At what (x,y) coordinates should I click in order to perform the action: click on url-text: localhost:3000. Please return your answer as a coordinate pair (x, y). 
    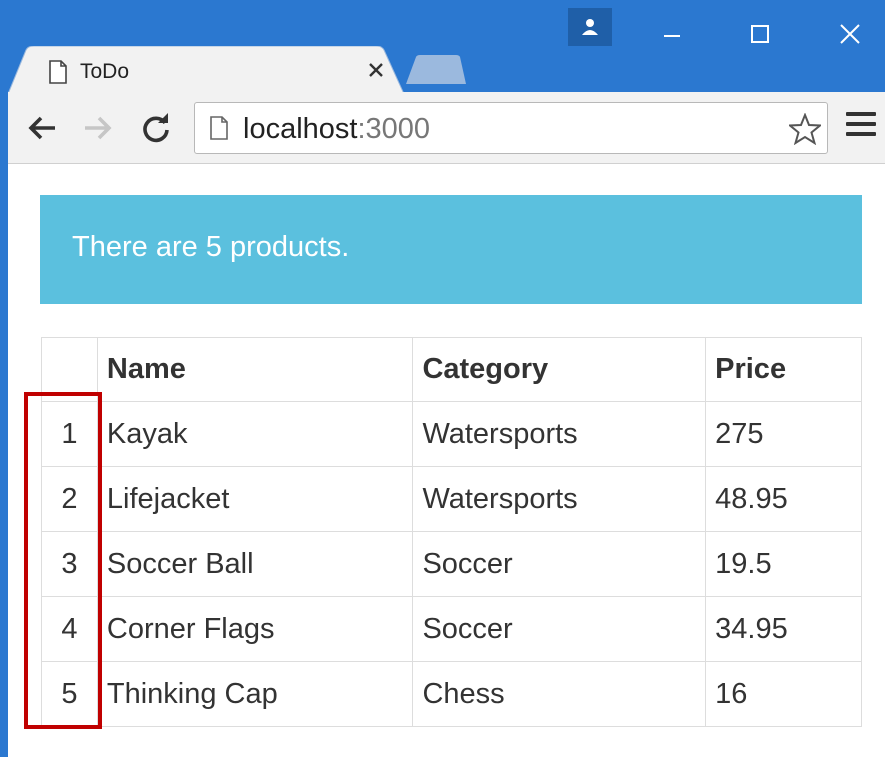
    Looking at the image, I should click on (336, 129).